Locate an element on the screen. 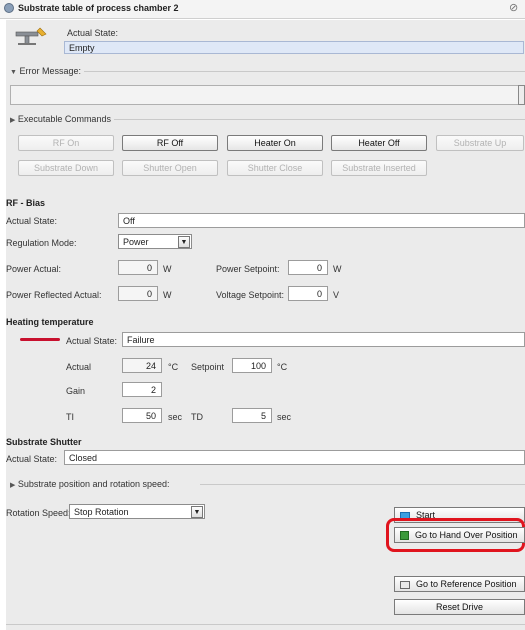 This screenshot has height=630, width=525. heating-title: Heating temperature is located at coordinates (50, 322).